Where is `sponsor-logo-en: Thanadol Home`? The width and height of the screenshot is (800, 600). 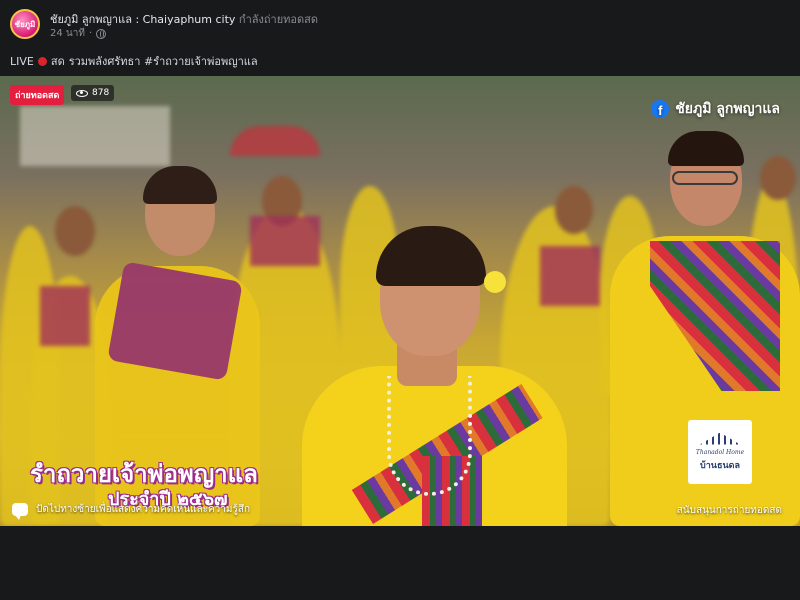 sponsor-logo-en: Thanadol Home is located at coordinates (720, 452).